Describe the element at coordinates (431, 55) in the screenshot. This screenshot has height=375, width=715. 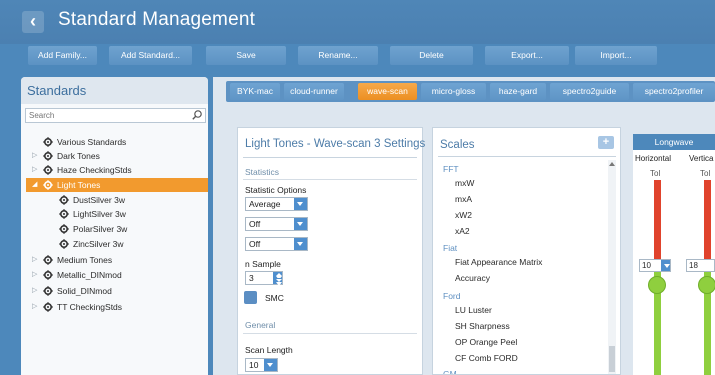
I see `delete-button: Delete` at that location.